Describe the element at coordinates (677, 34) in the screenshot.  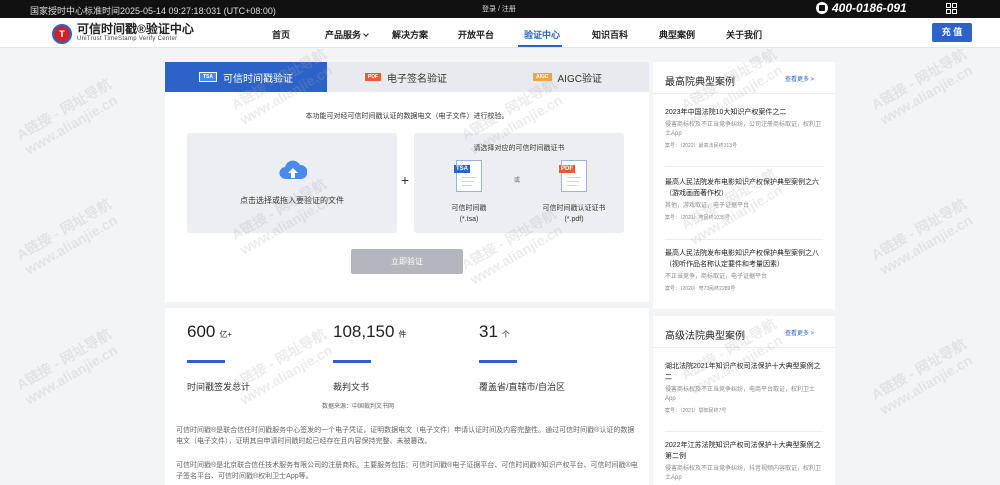
I see `nav-item-cases: 典型案例` at that location.